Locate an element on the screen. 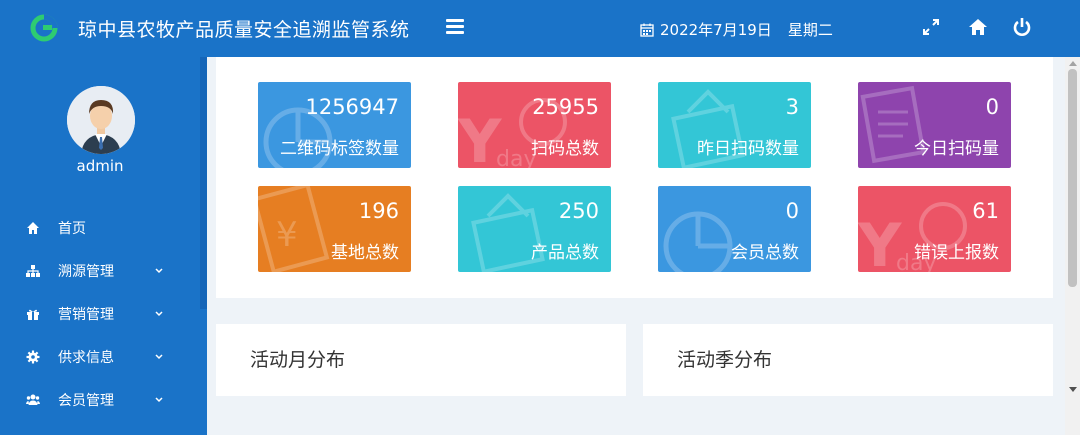 The image size is (1080, 435). stat-label: 会员总数 is located at coordinates (765, 253).